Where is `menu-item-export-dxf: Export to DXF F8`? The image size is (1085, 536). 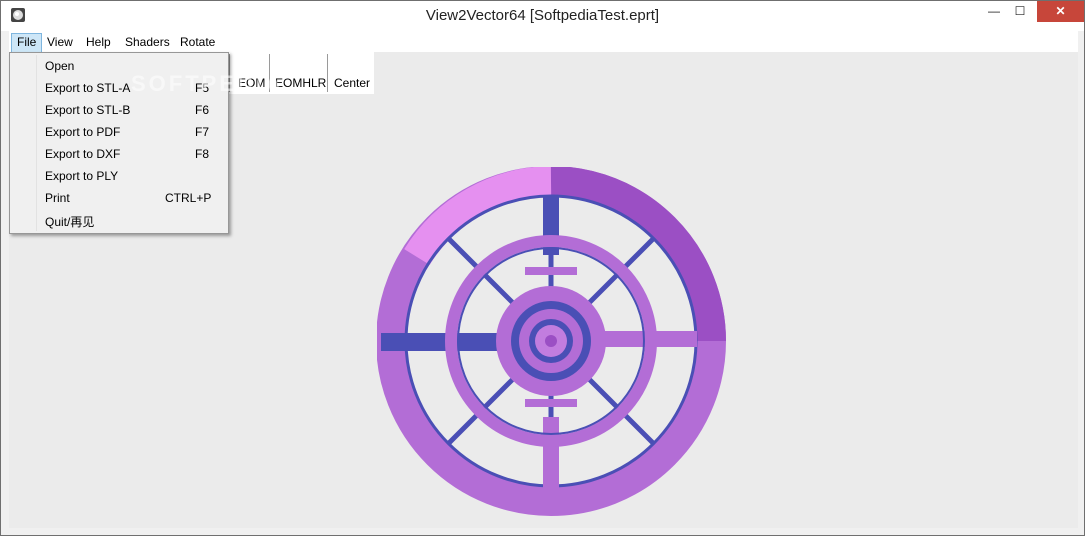 menu-item-export-dxf: Export to DXF F8 is located at coordinates (119, 154).